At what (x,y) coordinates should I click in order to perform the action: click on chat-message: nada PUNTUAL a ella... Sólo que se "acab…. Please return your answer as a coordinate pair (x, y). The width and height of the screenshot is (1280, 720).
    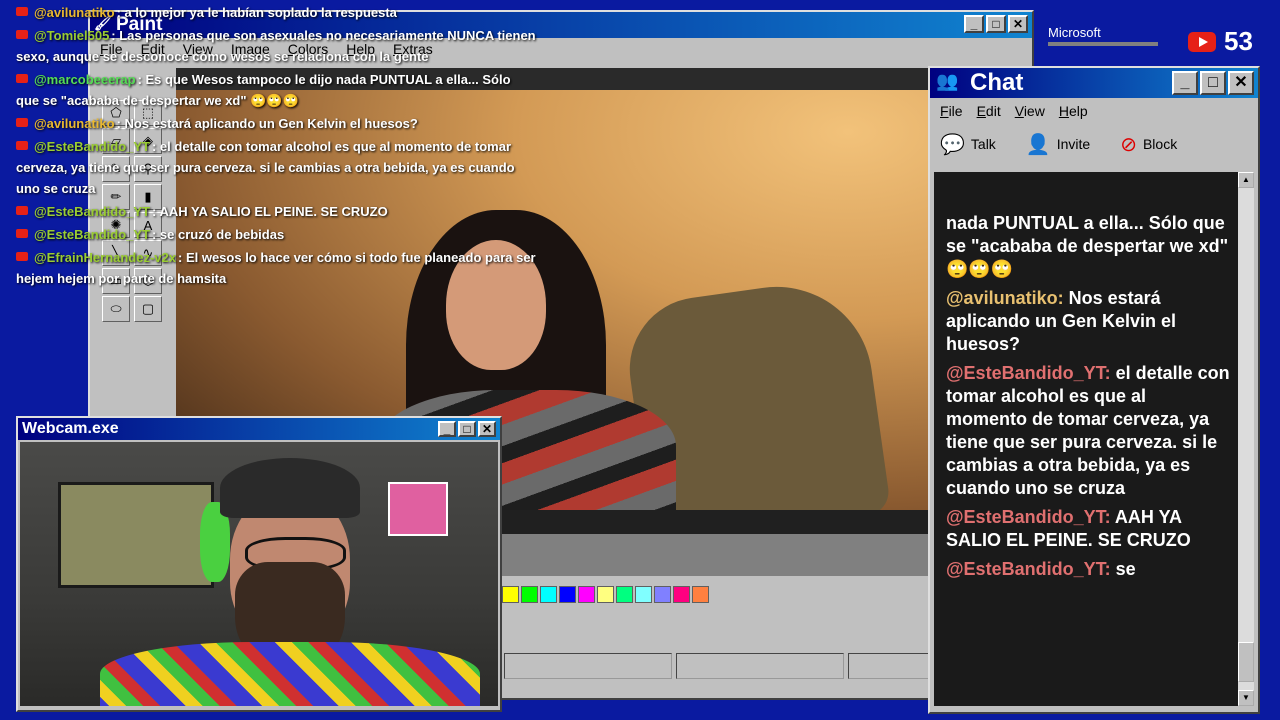
    Looking at the image, I should click on (1088, 246).